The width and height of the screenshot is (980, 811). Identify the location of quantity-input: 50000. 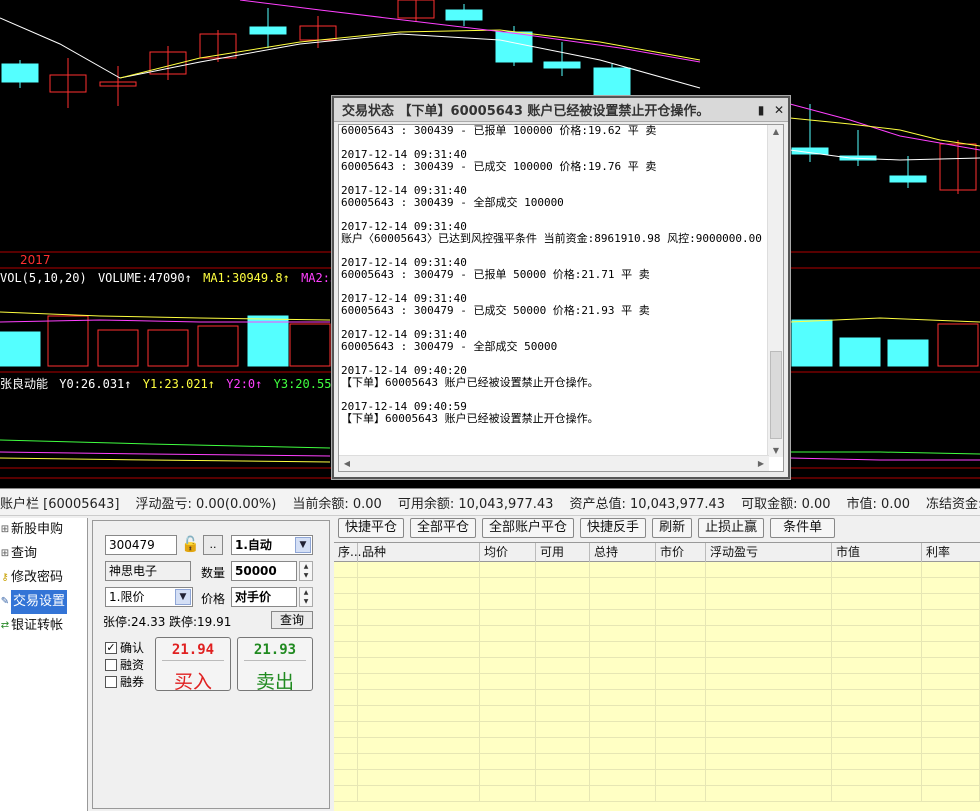
(264, 571).